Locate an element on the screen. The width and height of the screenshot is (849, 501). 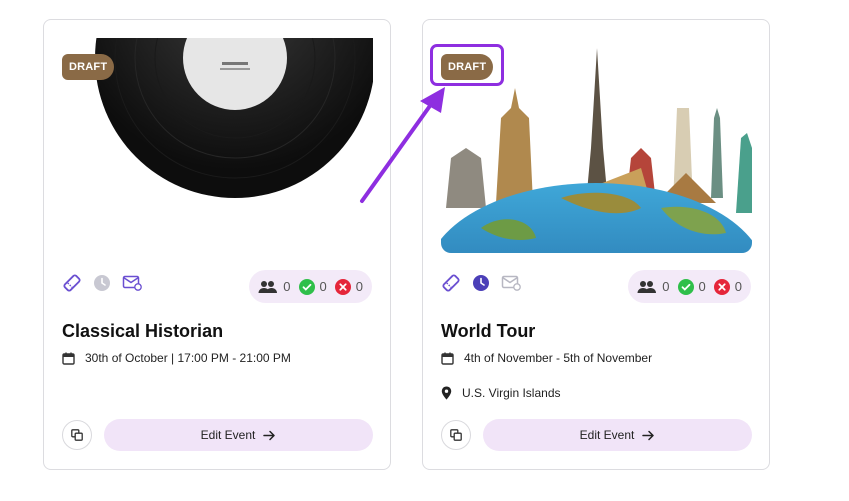
event-date: 30th of October | 17:00 PM - 21:00 PM is located at coordinates (176, 358).